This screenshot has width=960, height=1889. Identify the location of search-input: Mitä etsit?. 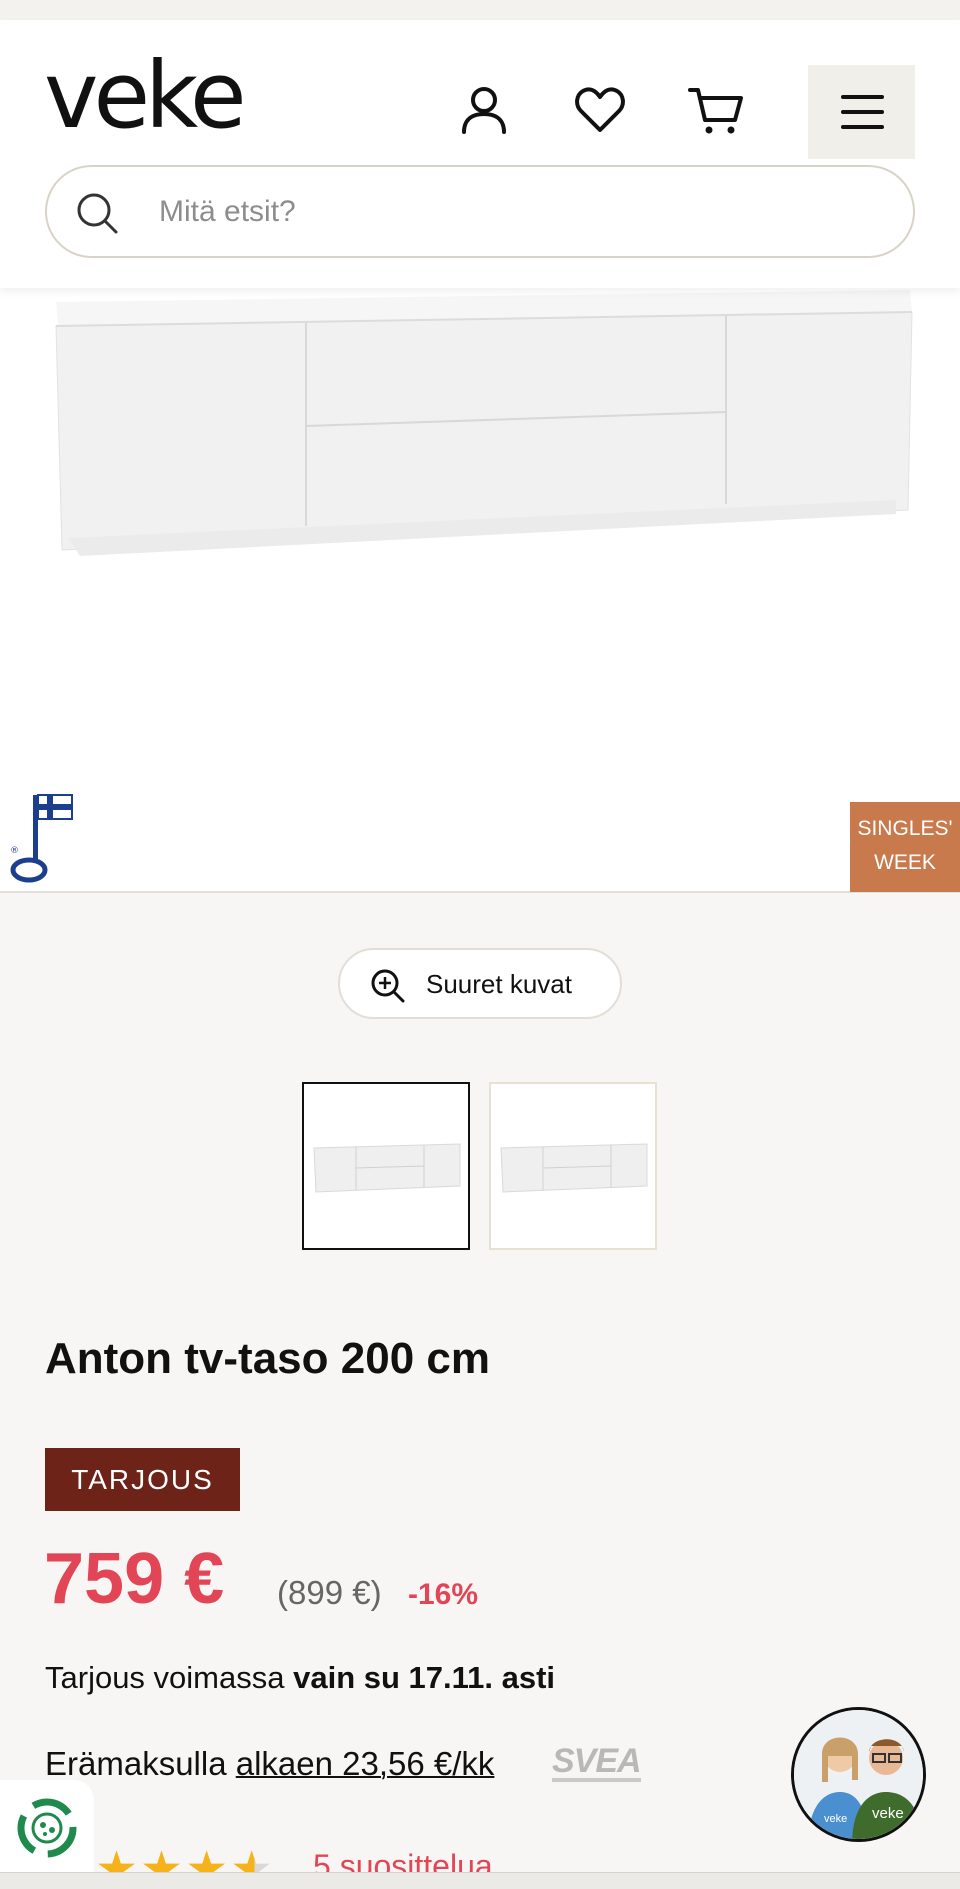
(480, 211).